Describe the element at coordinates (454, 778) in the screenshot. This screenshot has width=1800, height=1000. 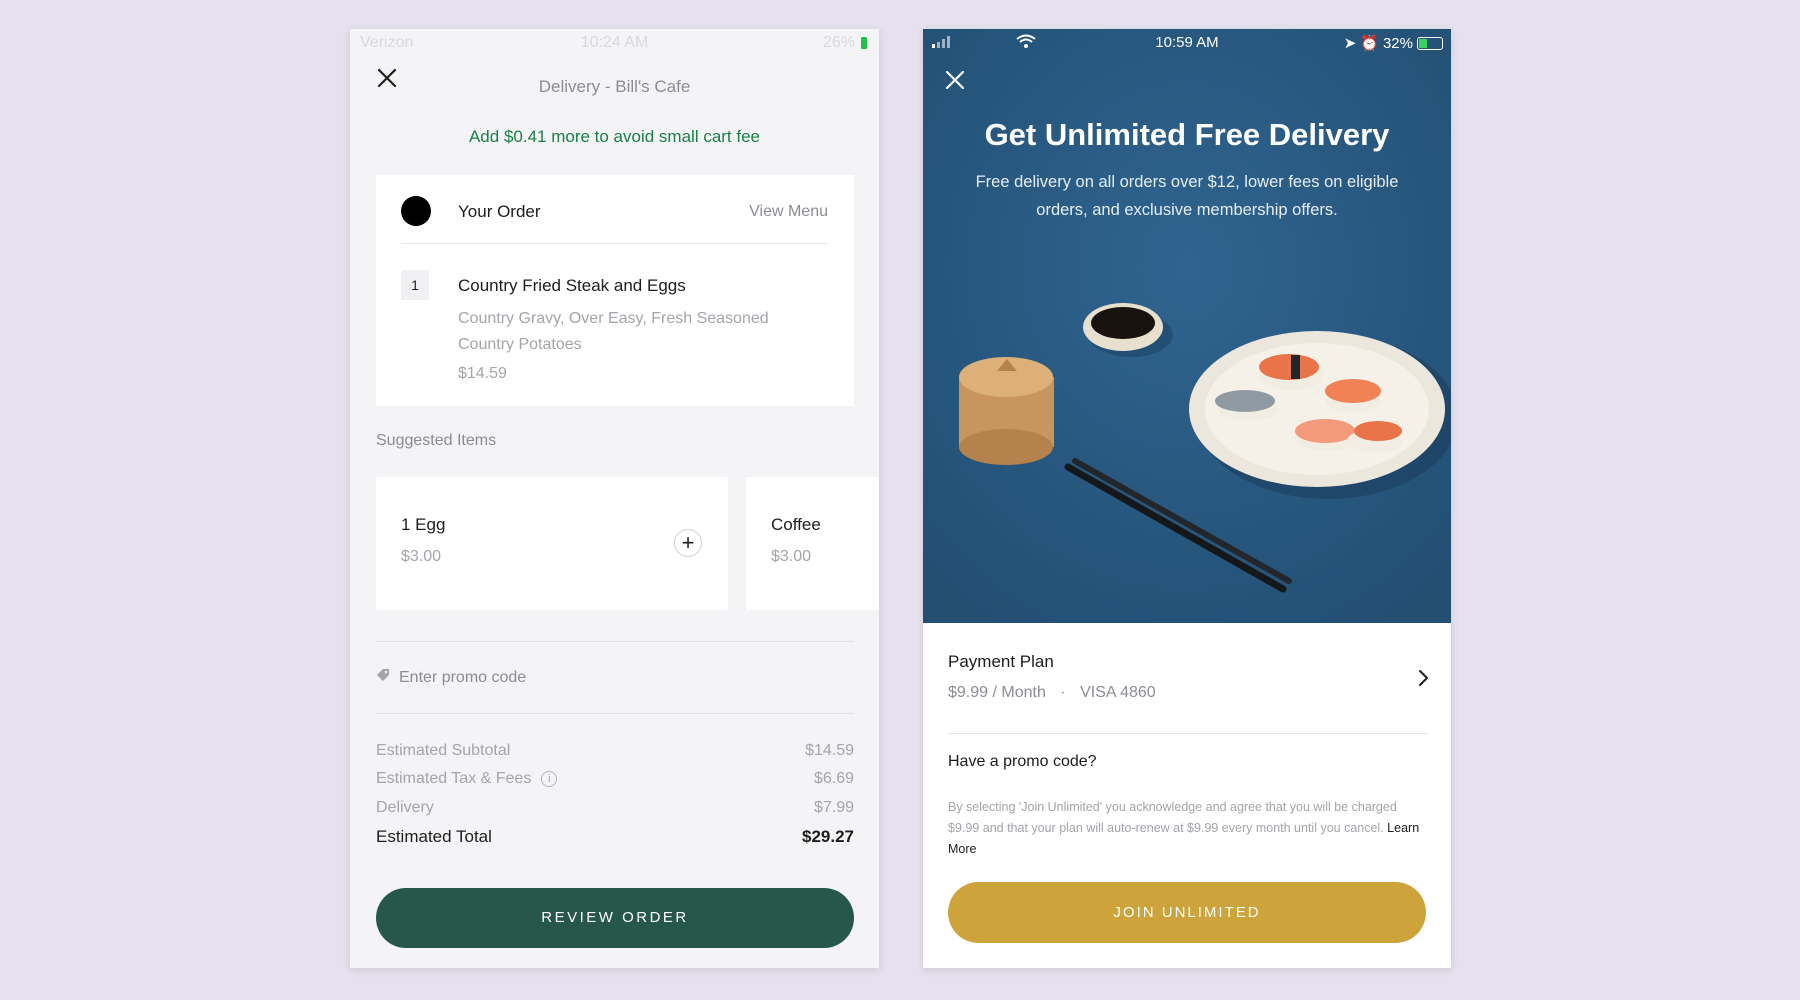
I see `tax-label: Estimated Tax & Fees` at that location.